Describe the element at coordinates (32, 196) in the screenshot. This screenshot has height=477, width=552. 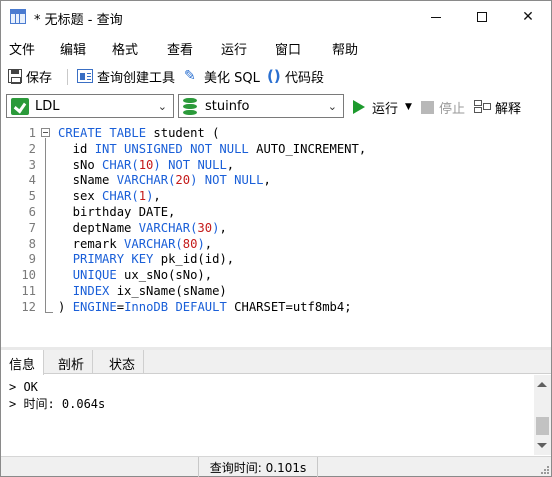
I see `line-number: 5` at that location.